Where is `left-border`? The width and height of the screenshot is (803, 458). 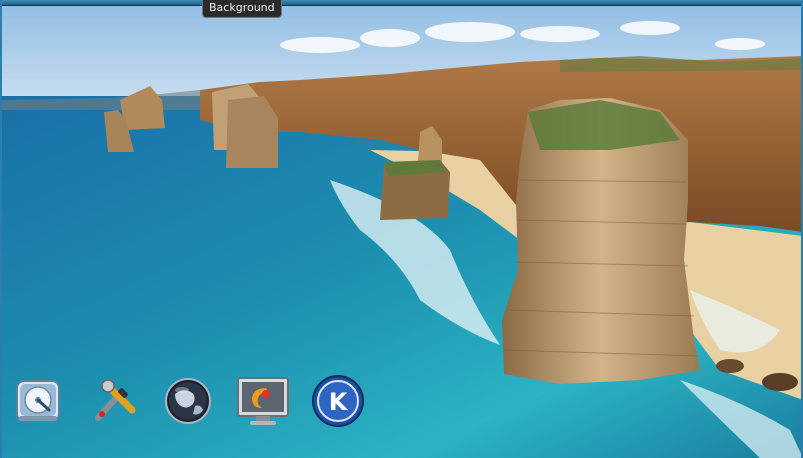
left-border is located at coordinates (1, 229).